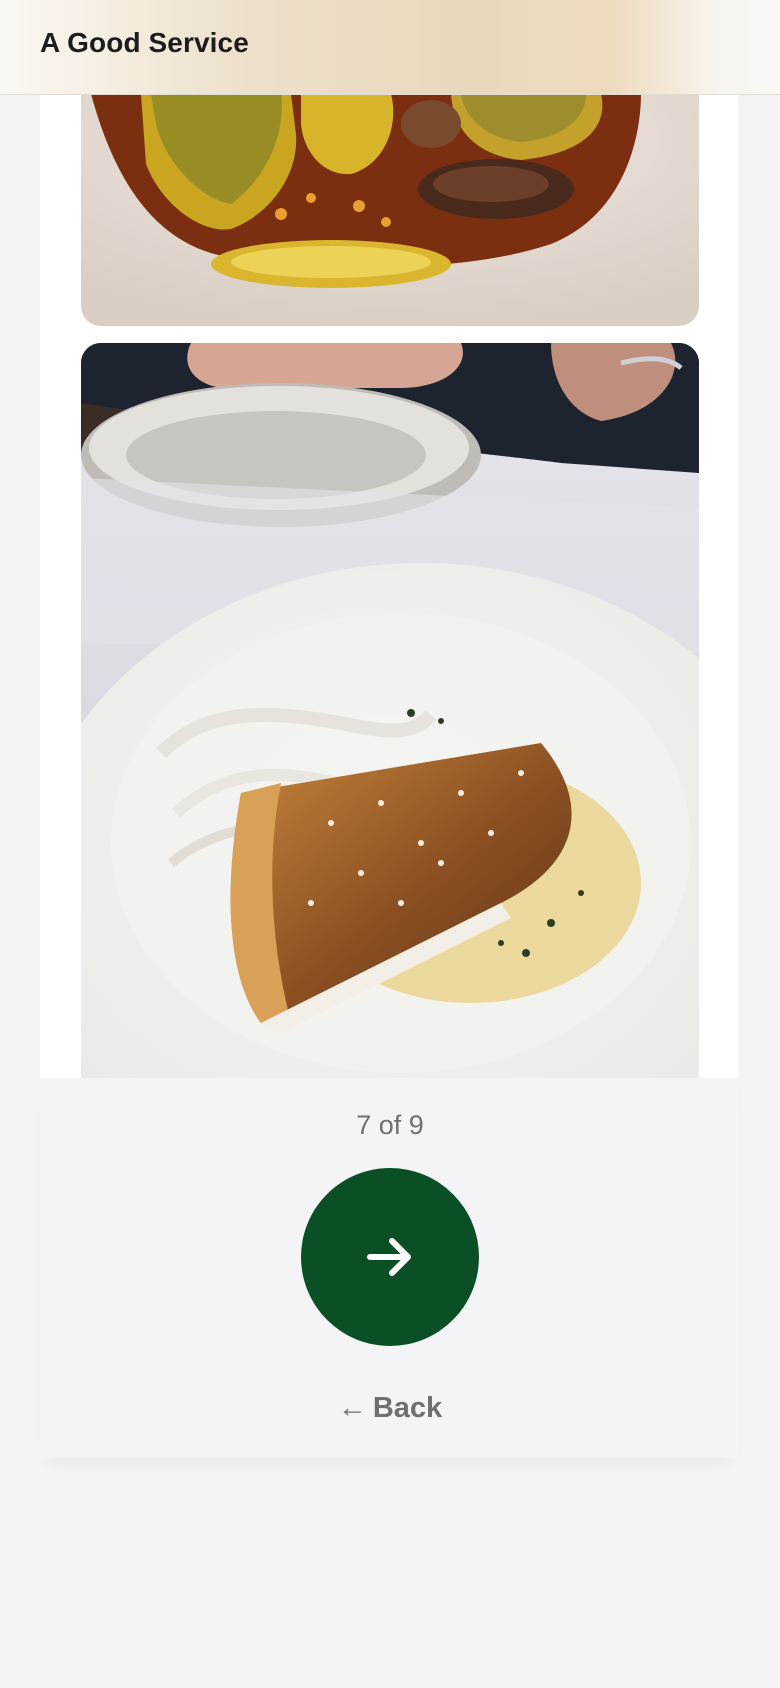 The image size is (780, 1688). Describe the element at coordinates (144, 42) in the screenshot. I see `app-title: A Good Service` at that location.